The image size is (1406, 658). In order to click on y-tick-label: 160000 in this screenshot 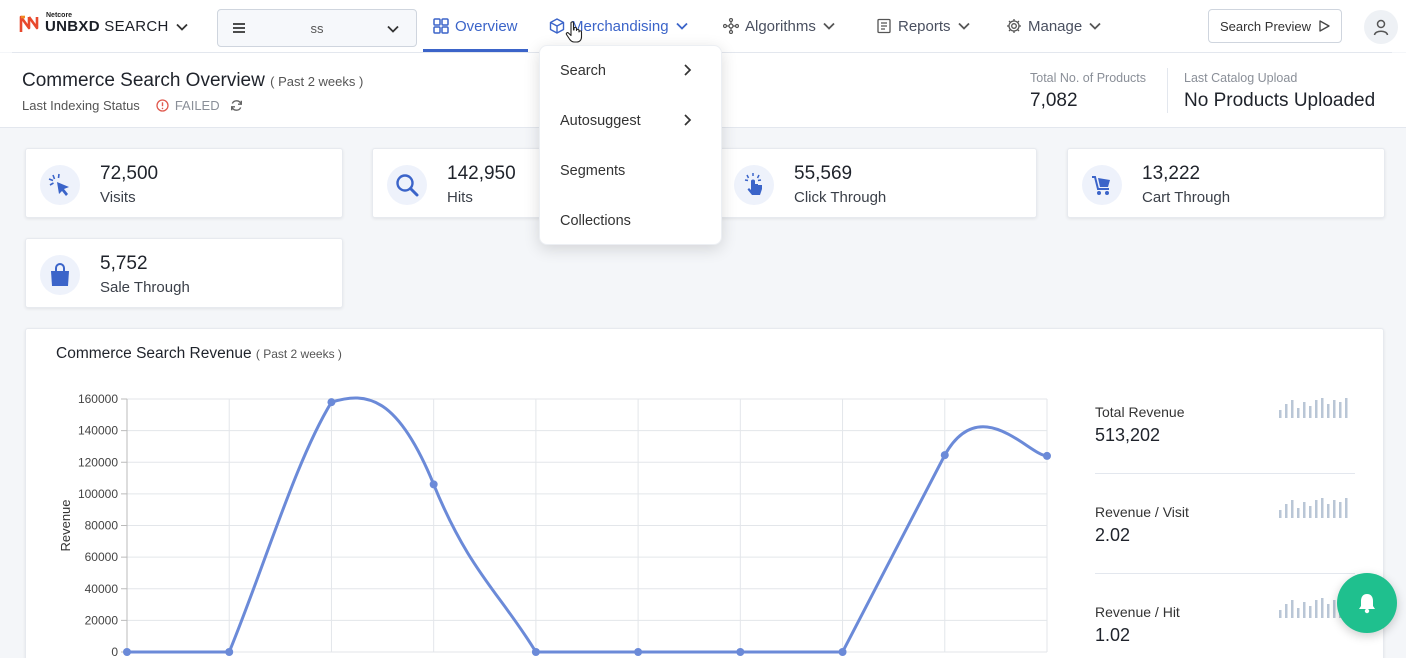, I will do `click(98, 399)`.